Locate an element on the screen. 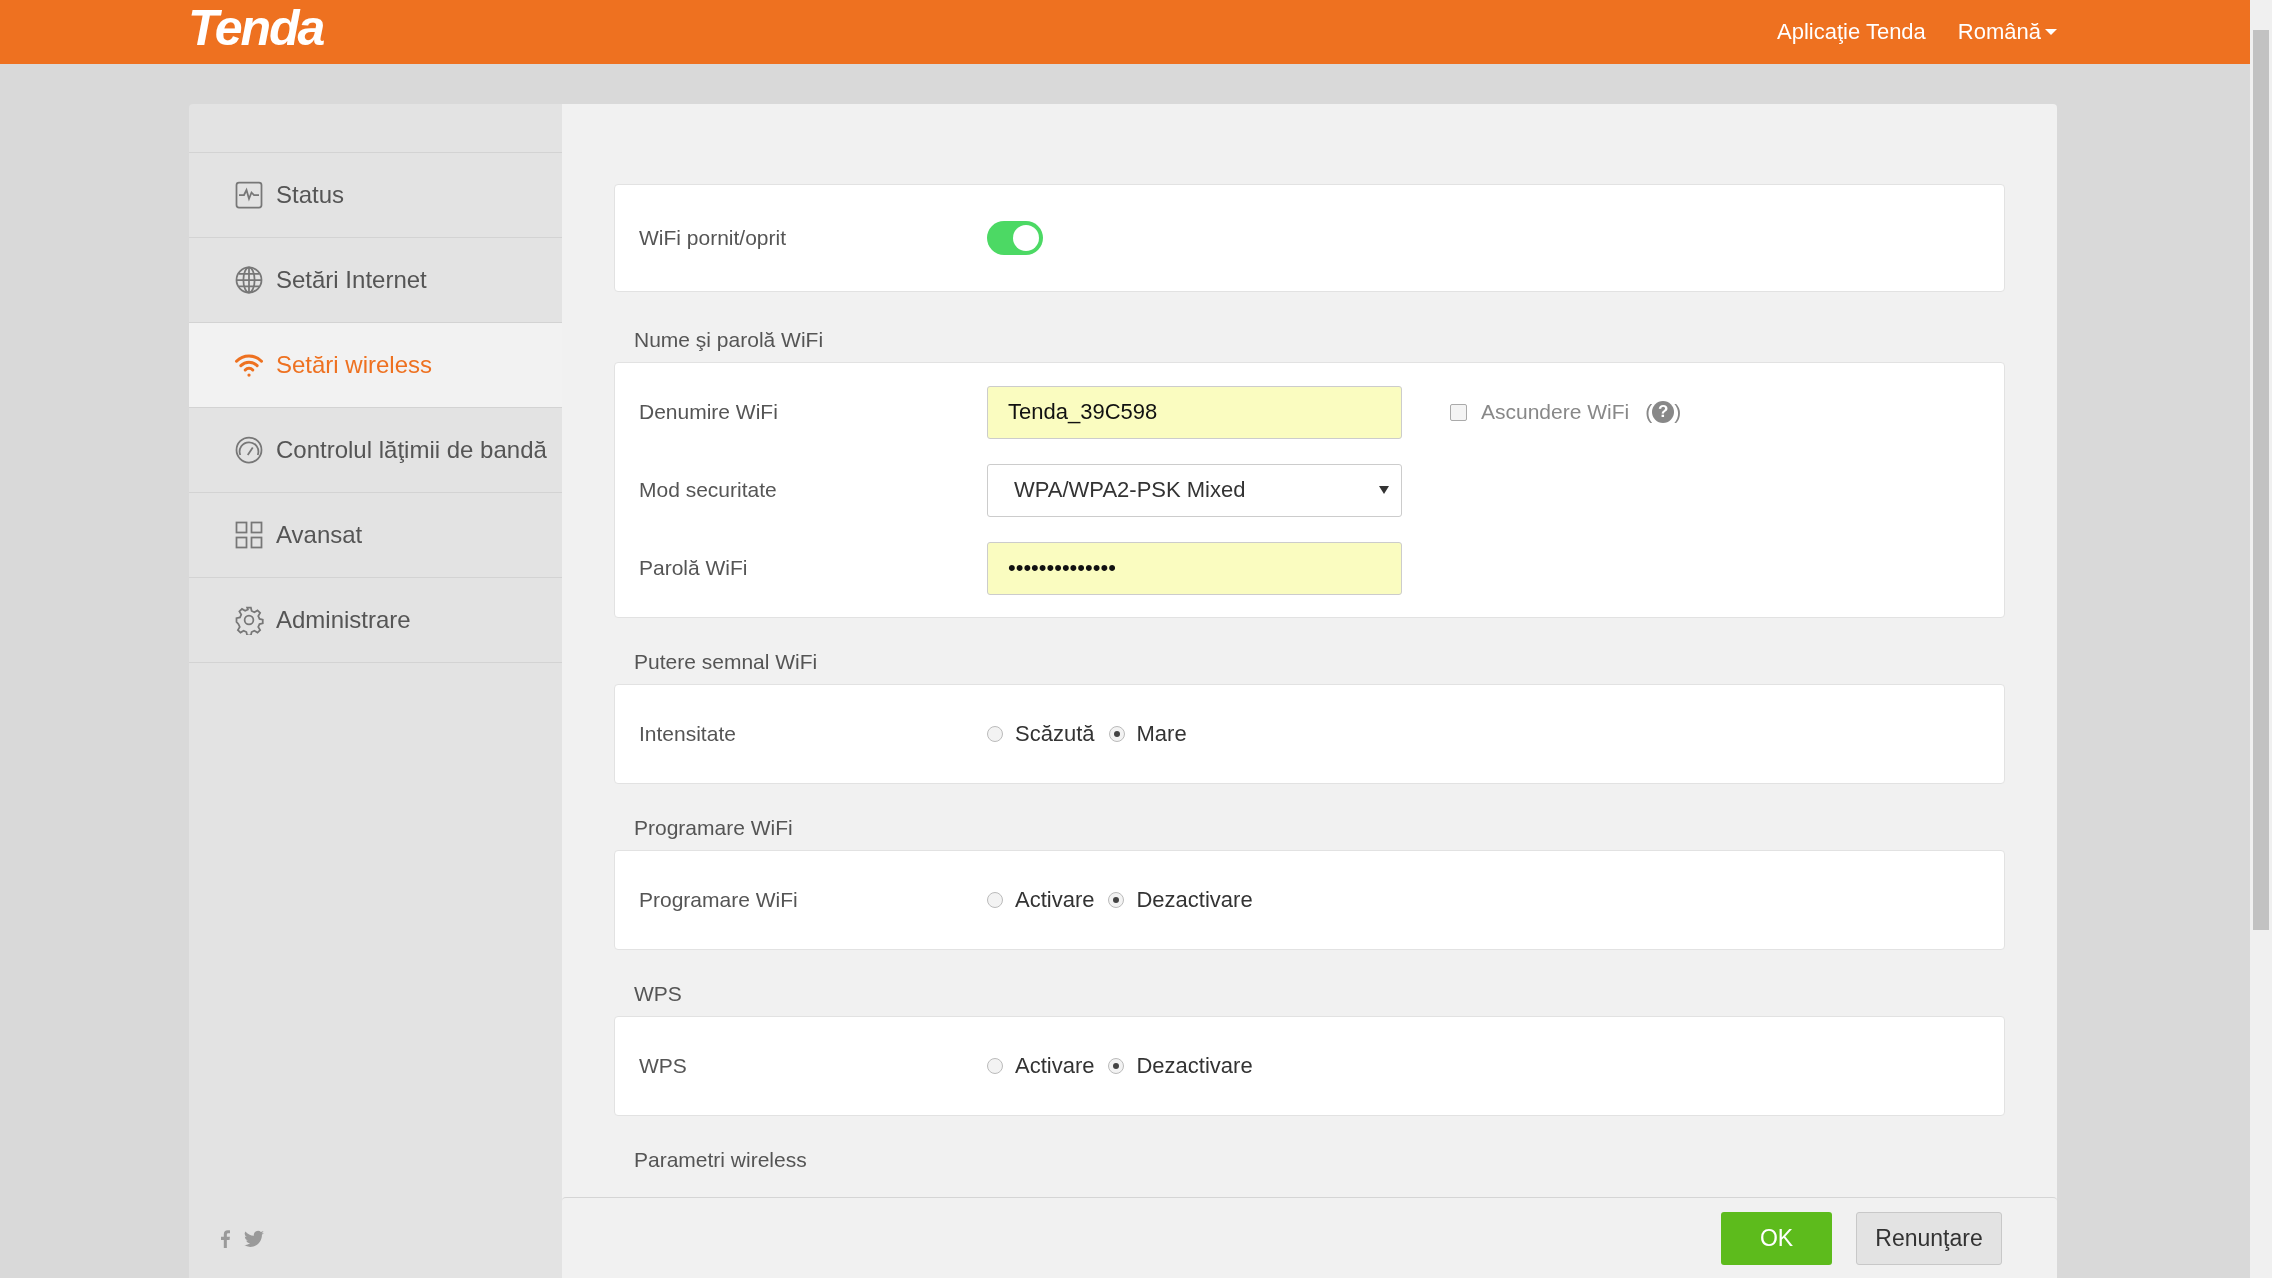 This screenshot has width=2272, height=1278. language-dropdown: Română is located at coordinates (2007, 32).